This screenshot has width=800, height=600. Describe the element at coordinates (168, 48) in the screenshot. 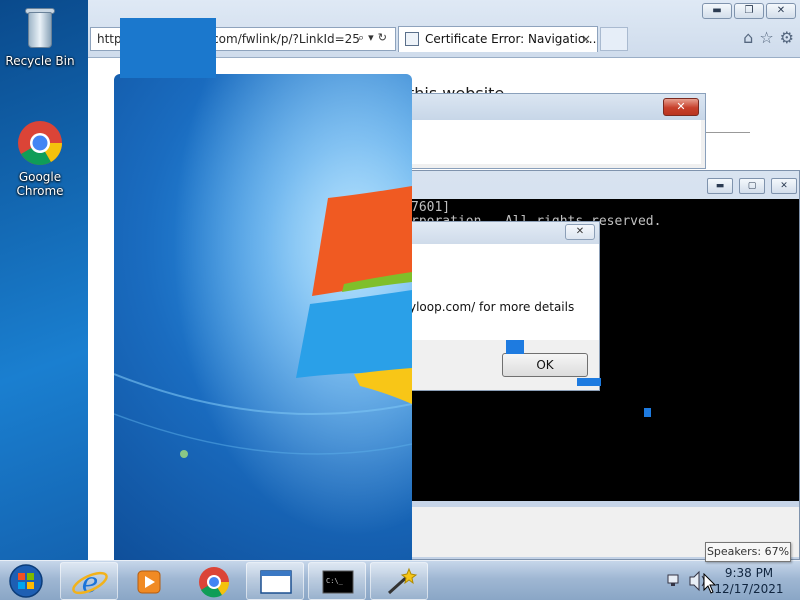

I see `redacted-region` at that location.